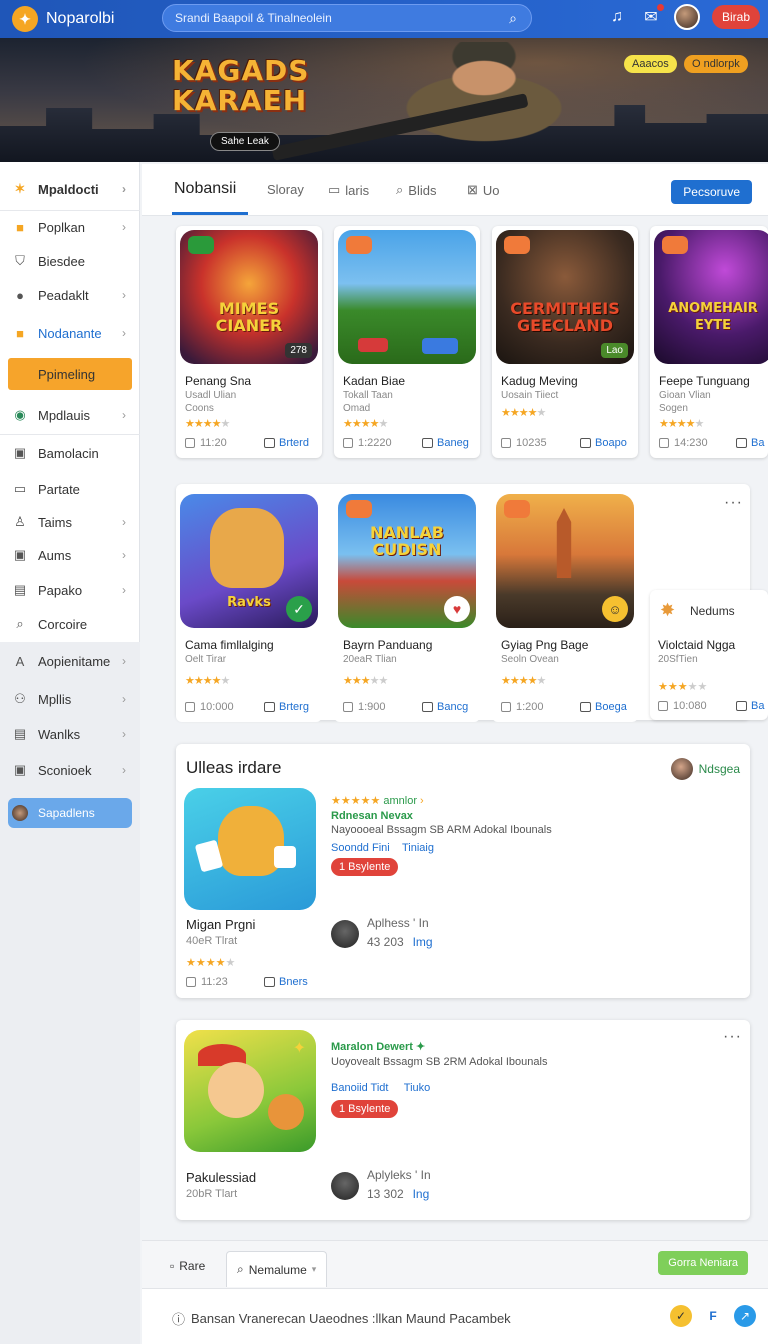  I want to click on banner-tag: Aaacos, so click(650, 64).